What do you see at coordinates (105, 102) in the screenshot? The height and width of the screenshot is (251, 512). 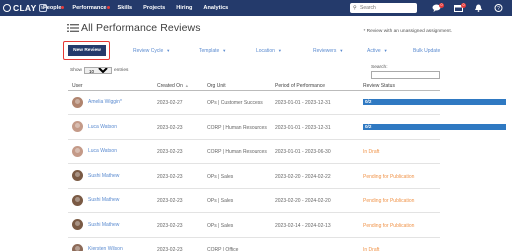 I see `user-link: Amelia Wiggin*` at bounding box center [105, 102].